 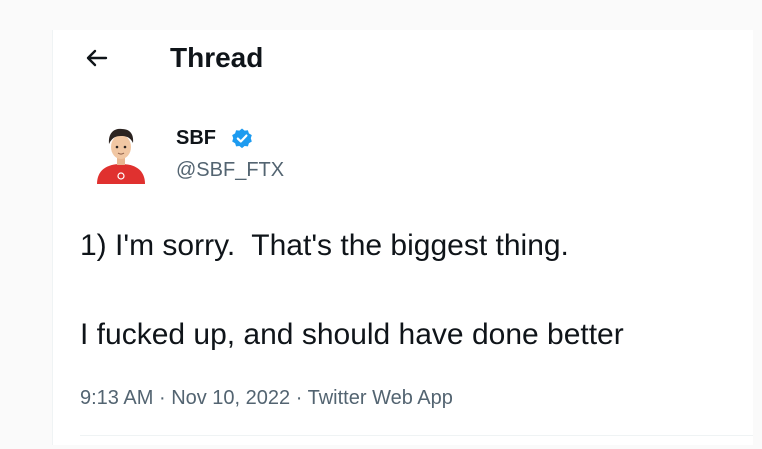 I want to click on tweet-metadata: 9:13 AM · Nov 10, 2022 · Twitter Web App, so click(x=266, y=398).